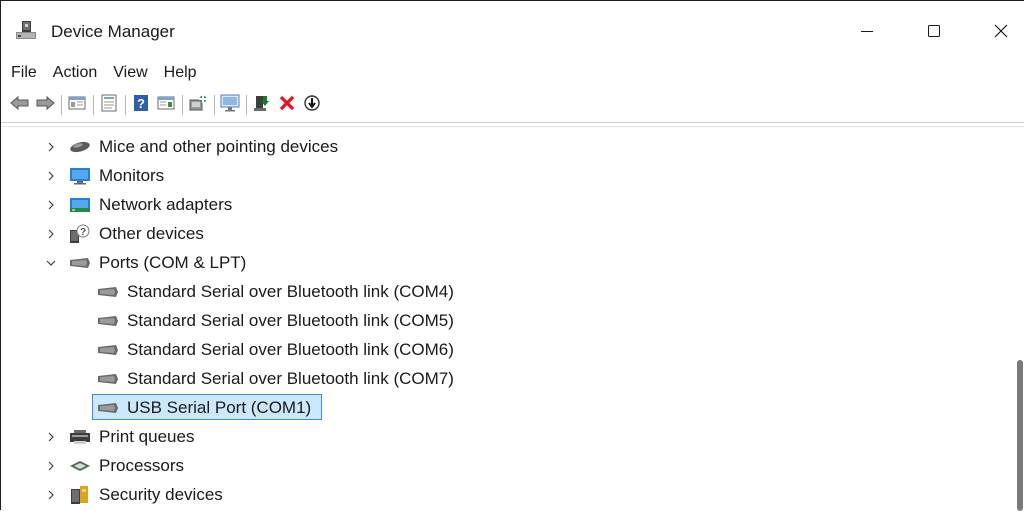 The height and width of the screenshot is (511, 1024). I want to click on close-button, so click(1001, 31).